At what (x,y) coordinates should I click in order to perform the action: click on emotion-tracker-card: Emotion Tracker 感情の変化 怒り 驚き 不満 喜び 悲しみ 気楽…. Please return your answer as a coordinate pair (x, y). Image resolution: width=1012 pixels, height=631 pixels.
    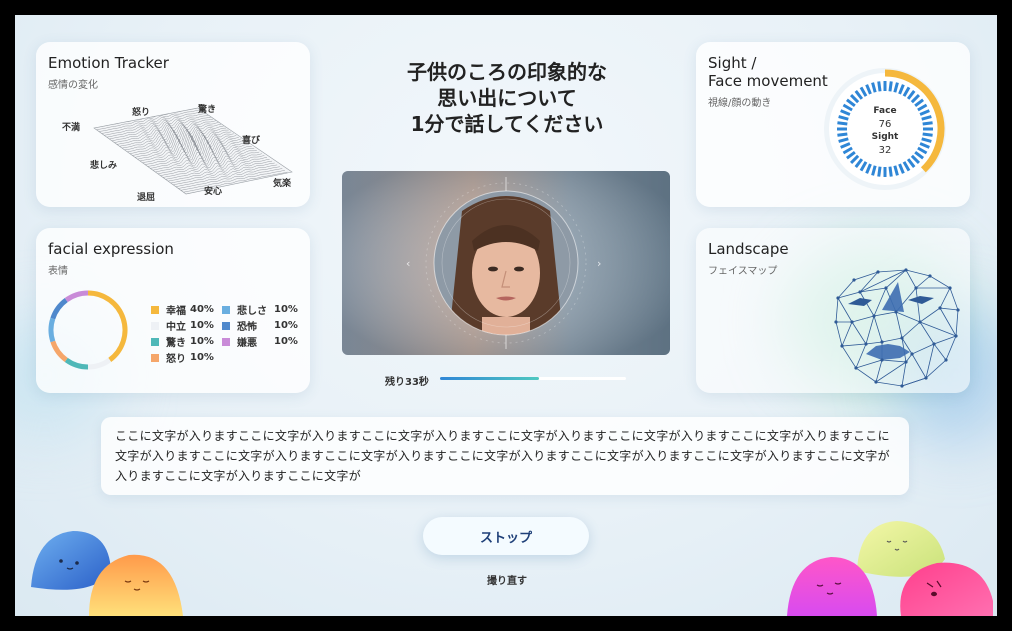
    Looking at the image, I should click on (173, 124).